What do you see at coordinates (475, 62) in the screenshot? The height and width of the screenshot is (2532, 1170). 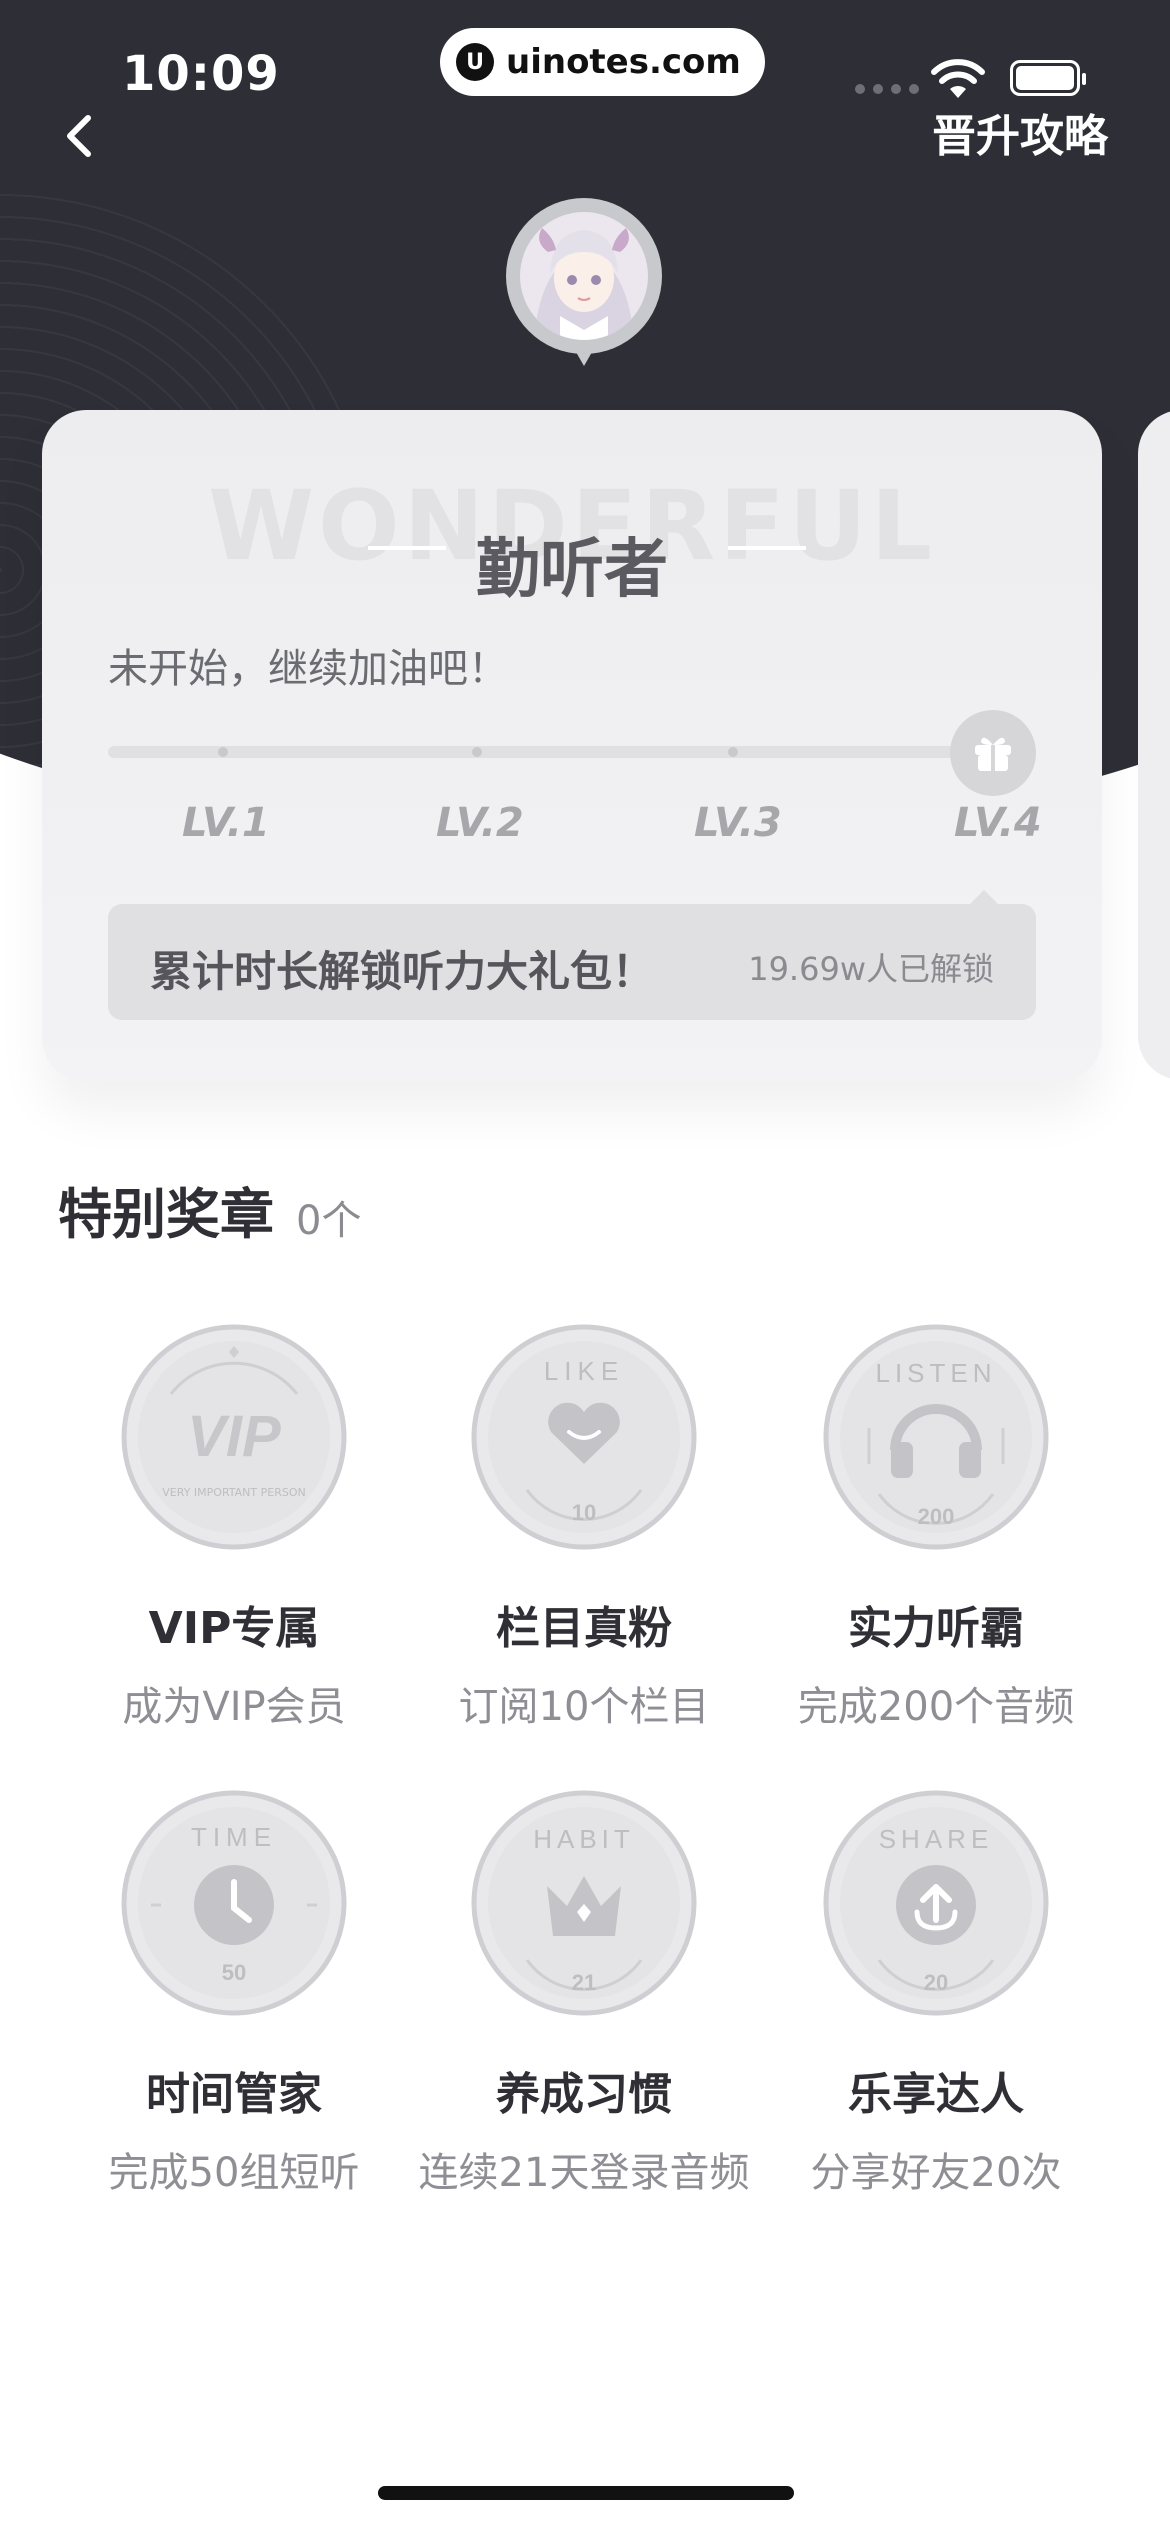 I see `uinotes-logo-icon: U` at bounding box center [475, 62].